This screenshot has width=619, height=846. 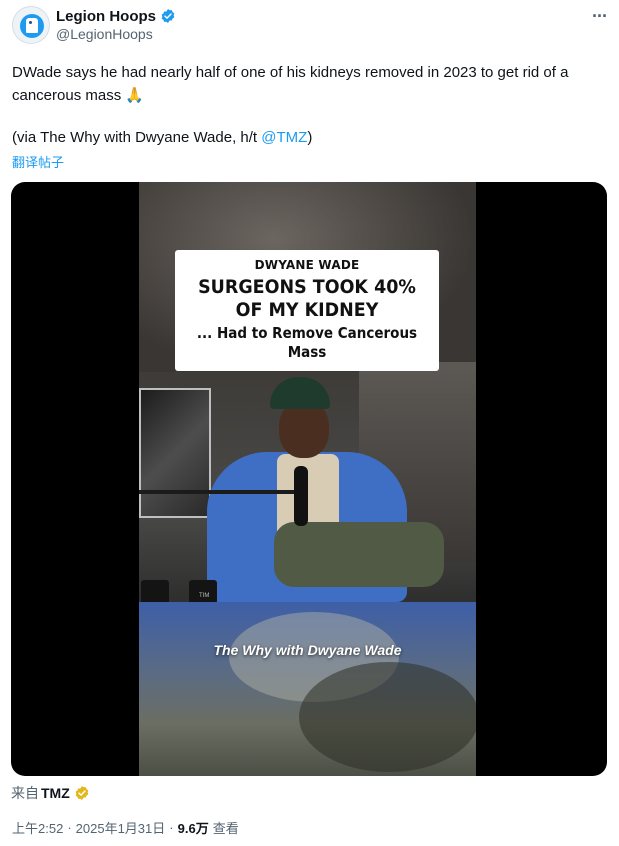 What do you see at coordinates (225, 828) in the screenshot?
I see `views-label: 查看` at bounding box center [225, 828].